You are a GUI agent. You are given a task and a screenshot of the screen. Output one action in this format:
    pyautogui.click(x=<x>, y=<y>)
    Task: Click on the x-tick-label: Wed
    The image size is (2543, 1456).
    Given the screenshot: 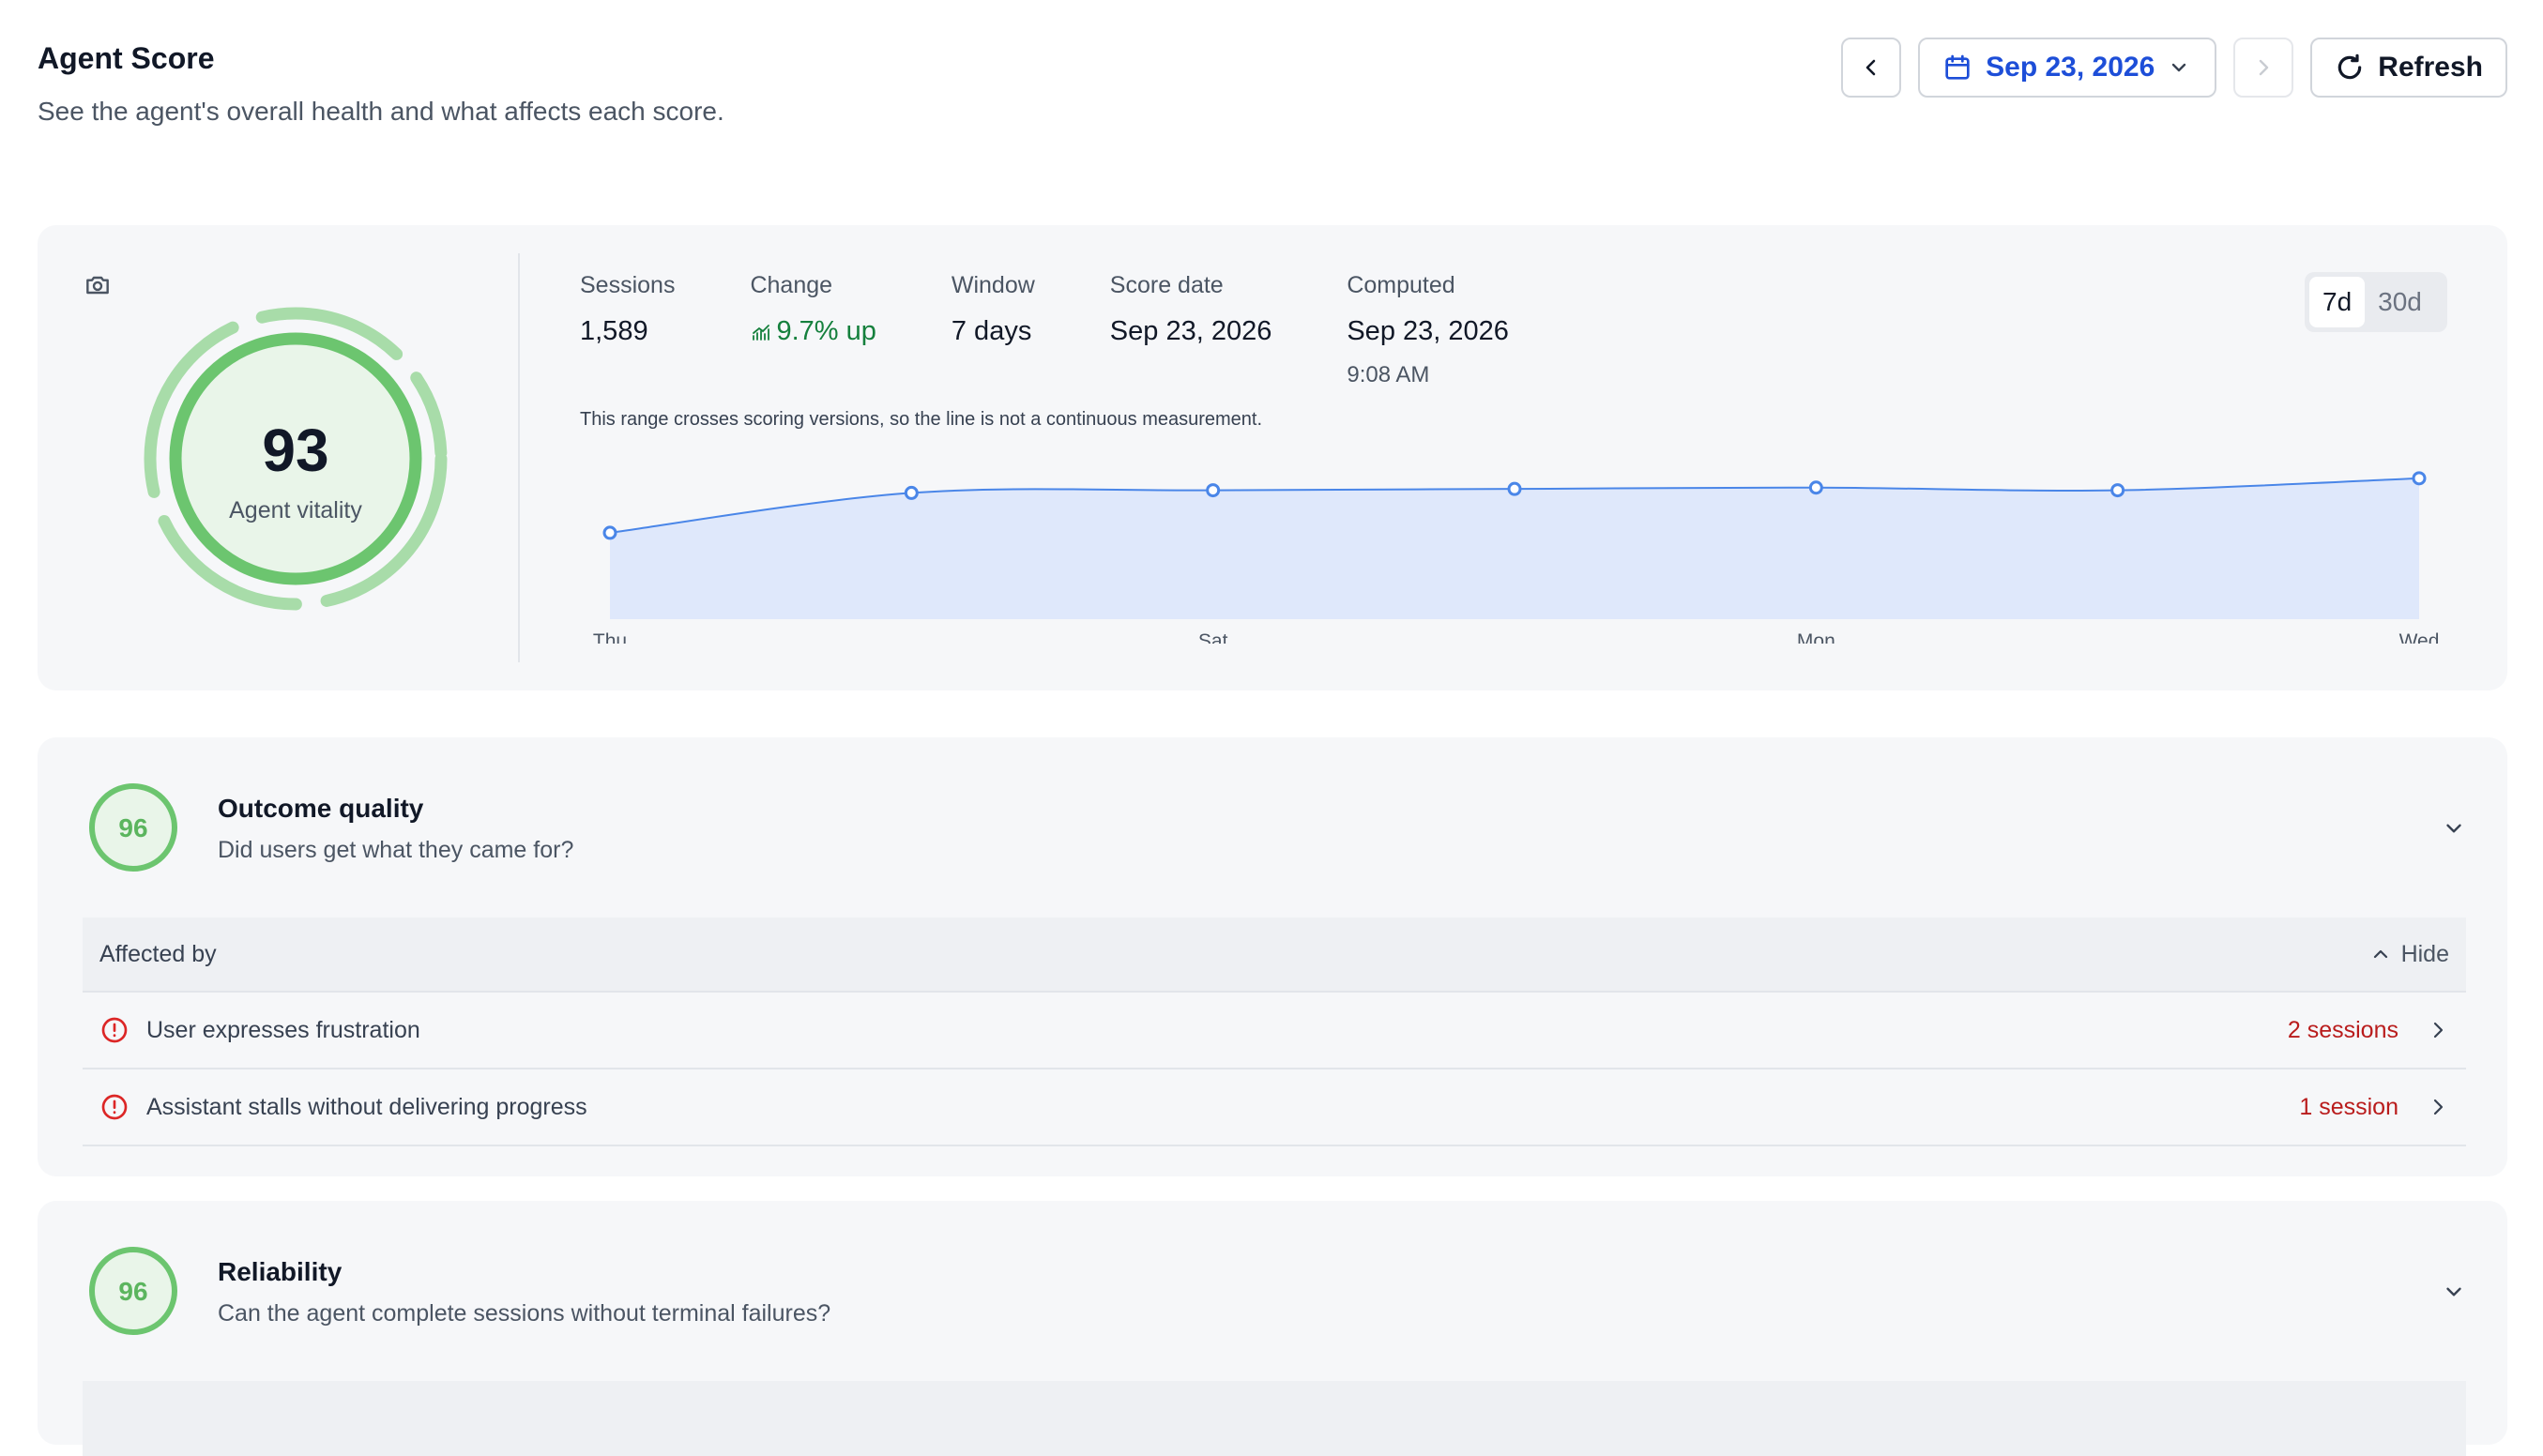 What is the action you would take?
    pyautogui.click(x=2419, y=637)
    